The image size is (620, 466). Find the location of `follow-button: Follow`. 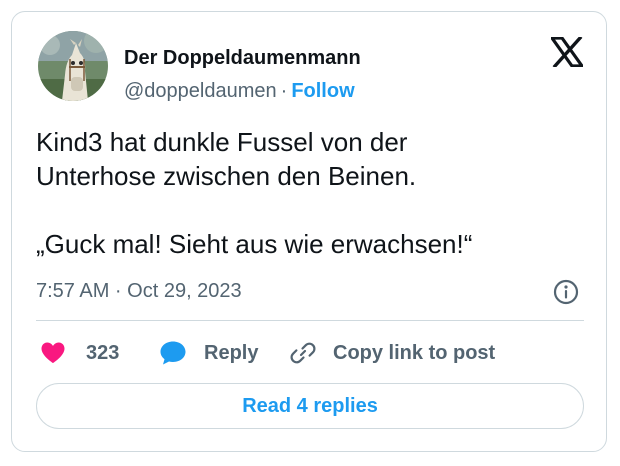

follow-button: Follow is located at coordinates (322, 91).